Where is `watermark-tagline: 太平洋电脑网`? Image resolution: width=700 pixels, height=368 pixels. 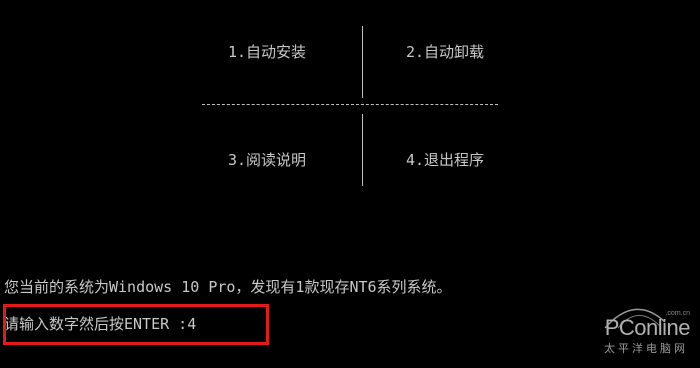
watermark-tagline: 太平洋电脑网 is located at coordinates (646, 349).